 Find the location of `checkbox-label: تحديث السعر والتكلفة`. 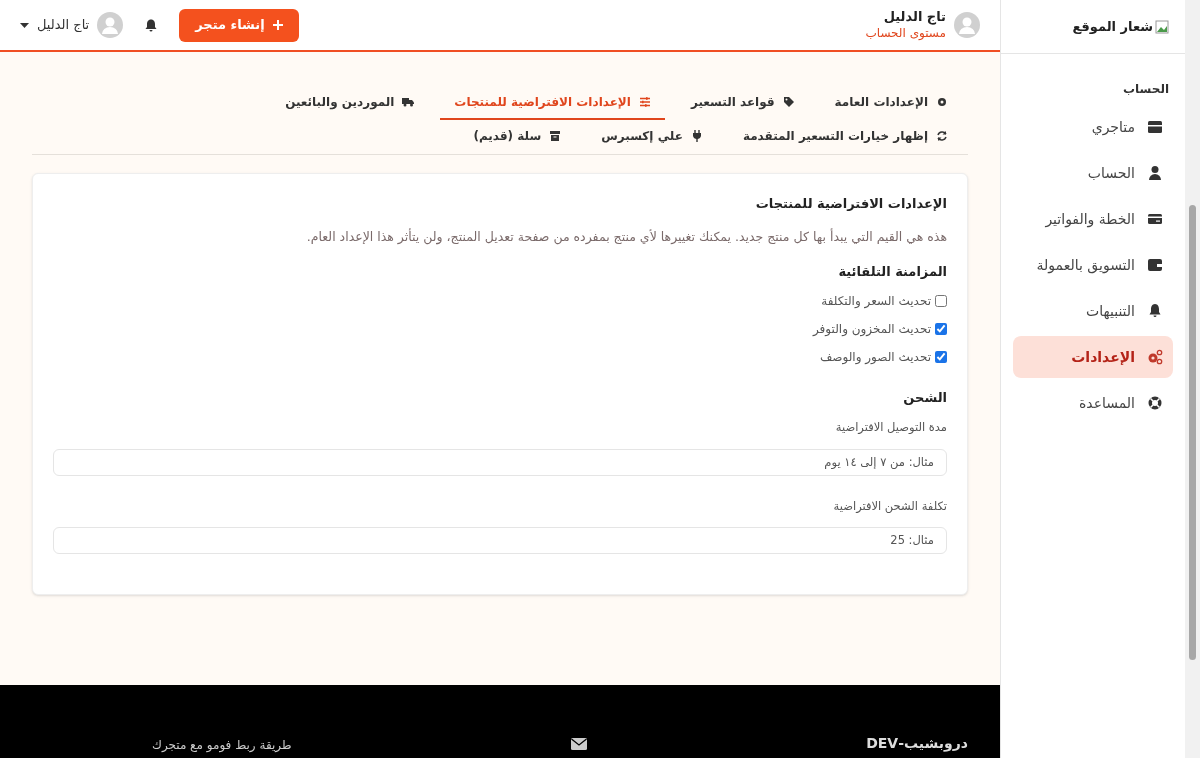

checkbox-label: تحديث السعر والتكلفة is located at coordinates (876, 301).